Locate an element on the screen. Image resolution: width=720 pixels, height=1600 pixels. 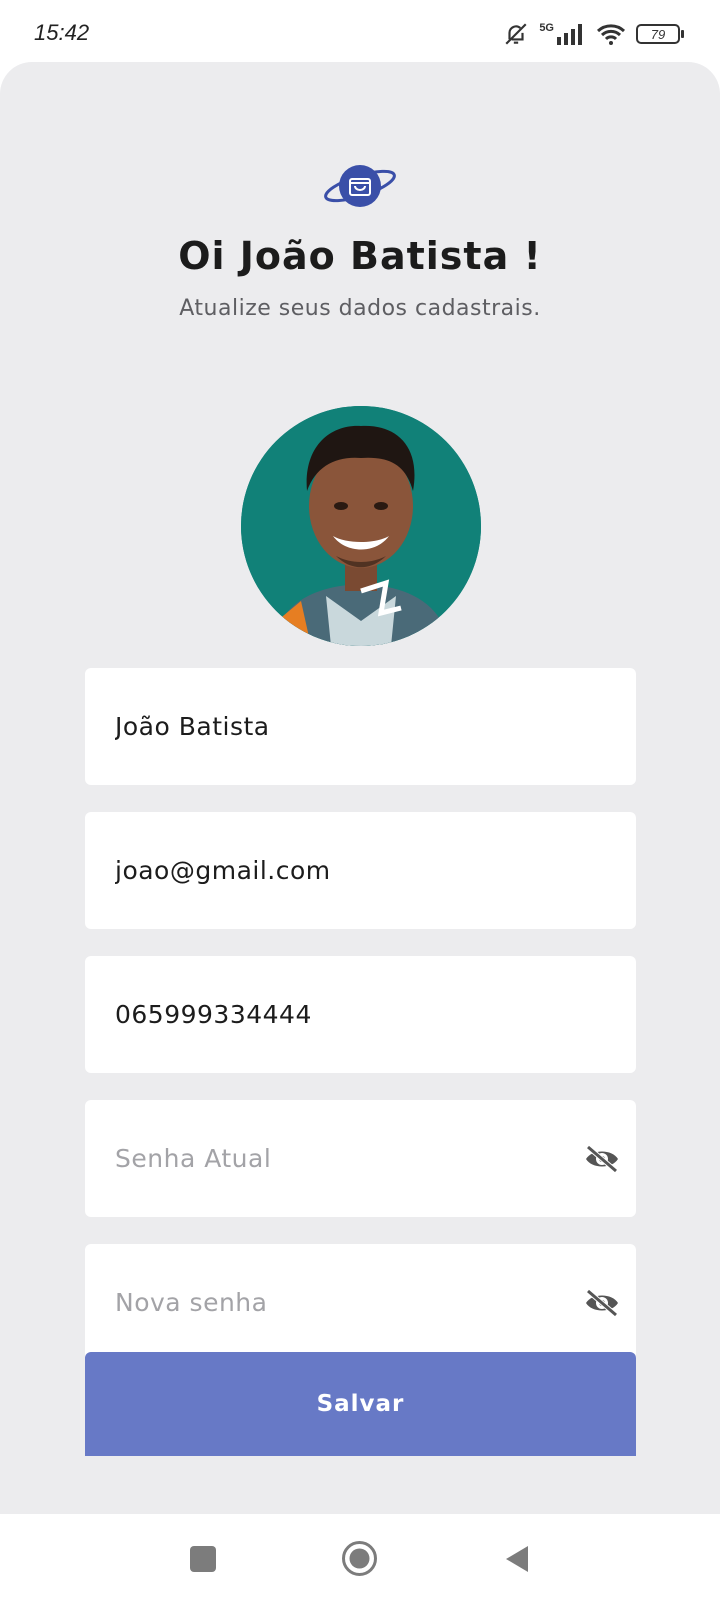
toggle-current-password-visibility-button is located at coordinates (602, 1159).